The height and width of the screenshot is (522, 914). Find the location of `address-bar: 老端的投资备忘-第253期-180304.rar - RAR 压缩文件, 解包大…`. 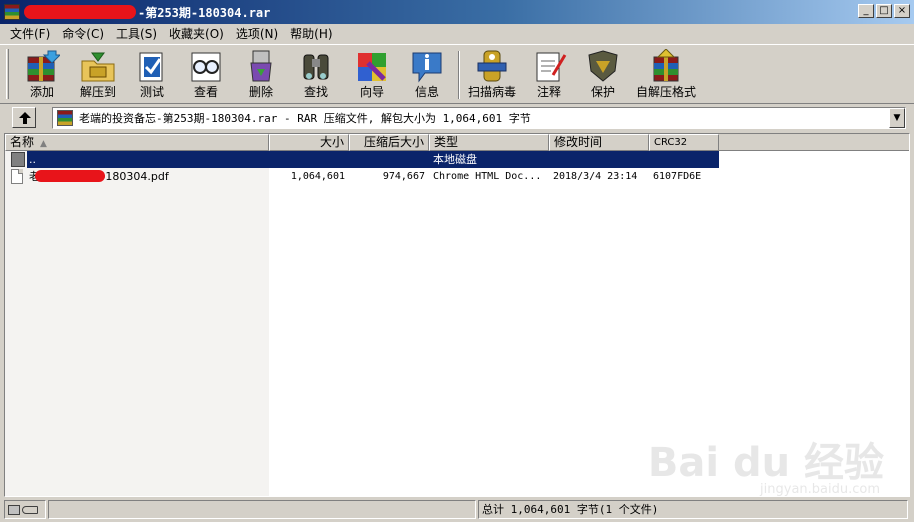

address-bar: 老端的投资备忘-第253期-180304.rar - RAR 压缩文件, 解包大… is located at coordinates (457, 118).